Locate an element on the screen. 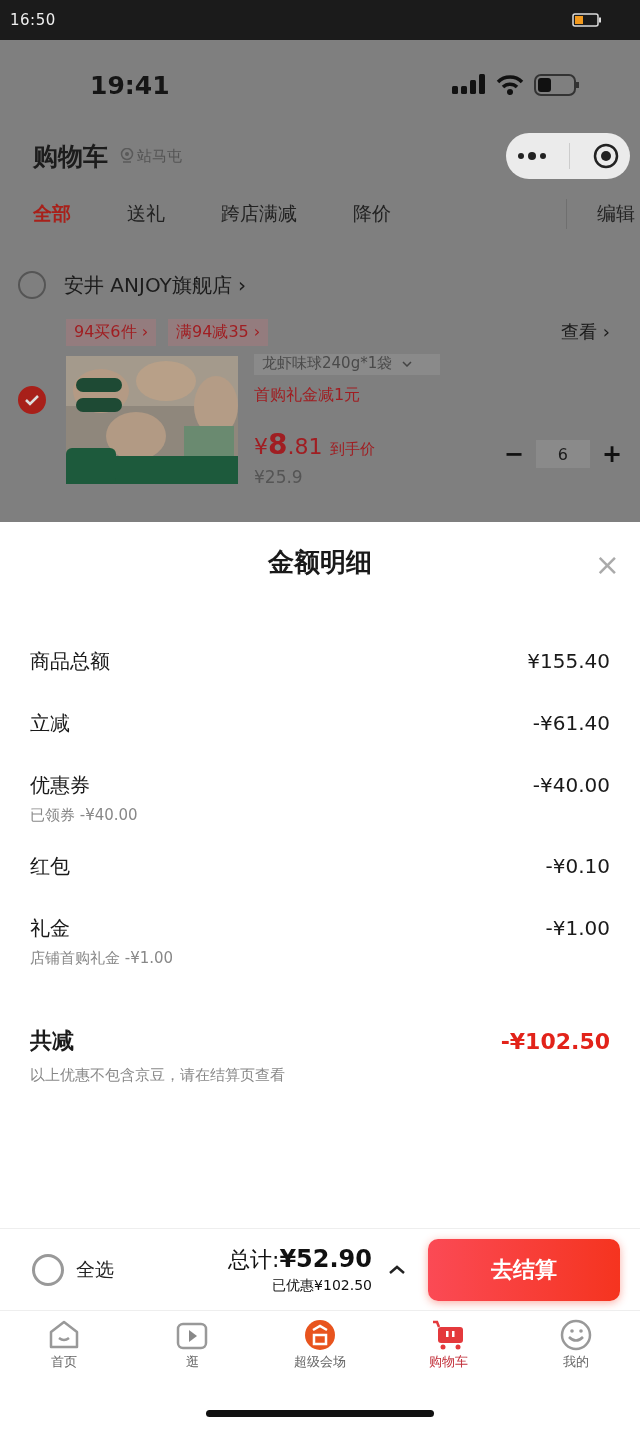  dropdown-icon is located at coordinates (407, 363).